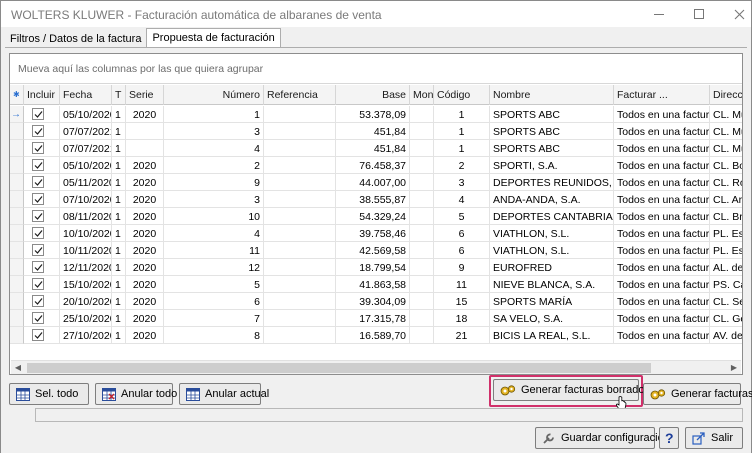 The height and width of the screenshot is (453, 752). I want to click on column-header-t: T, so click(119, 95).